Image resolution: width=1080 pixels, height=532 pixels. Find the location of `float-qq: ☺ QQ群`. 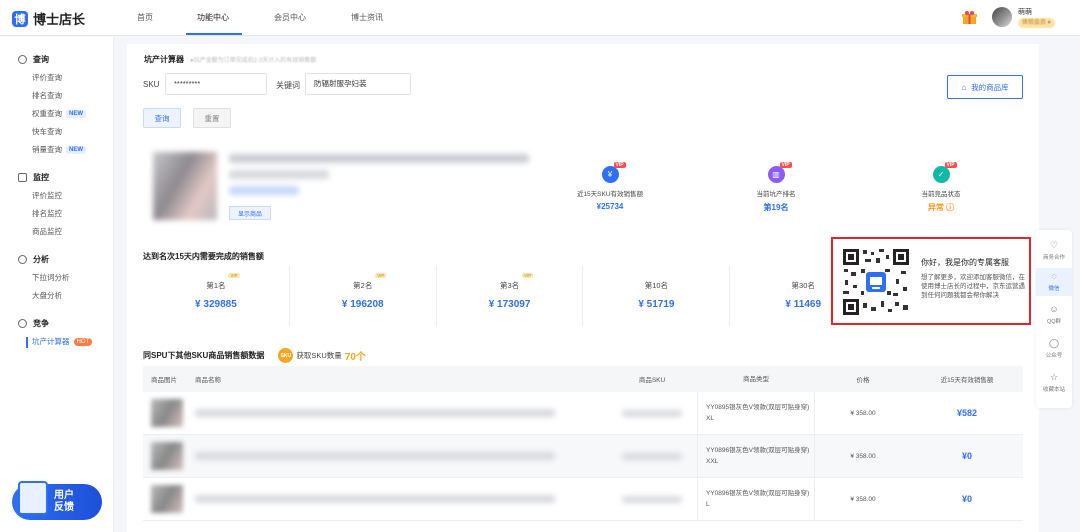

float-qq: ☺ QQ群 is located at coordinates (1054, 316).